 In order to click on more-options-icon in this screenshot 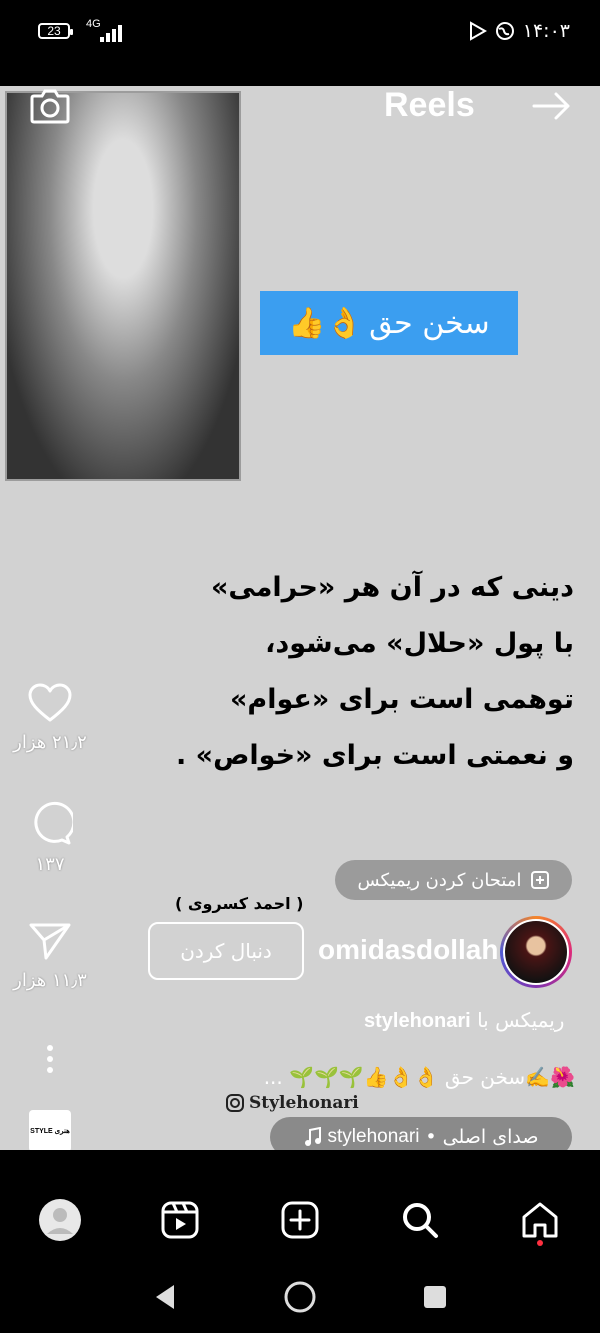, I will do `click(50, 1059)`.